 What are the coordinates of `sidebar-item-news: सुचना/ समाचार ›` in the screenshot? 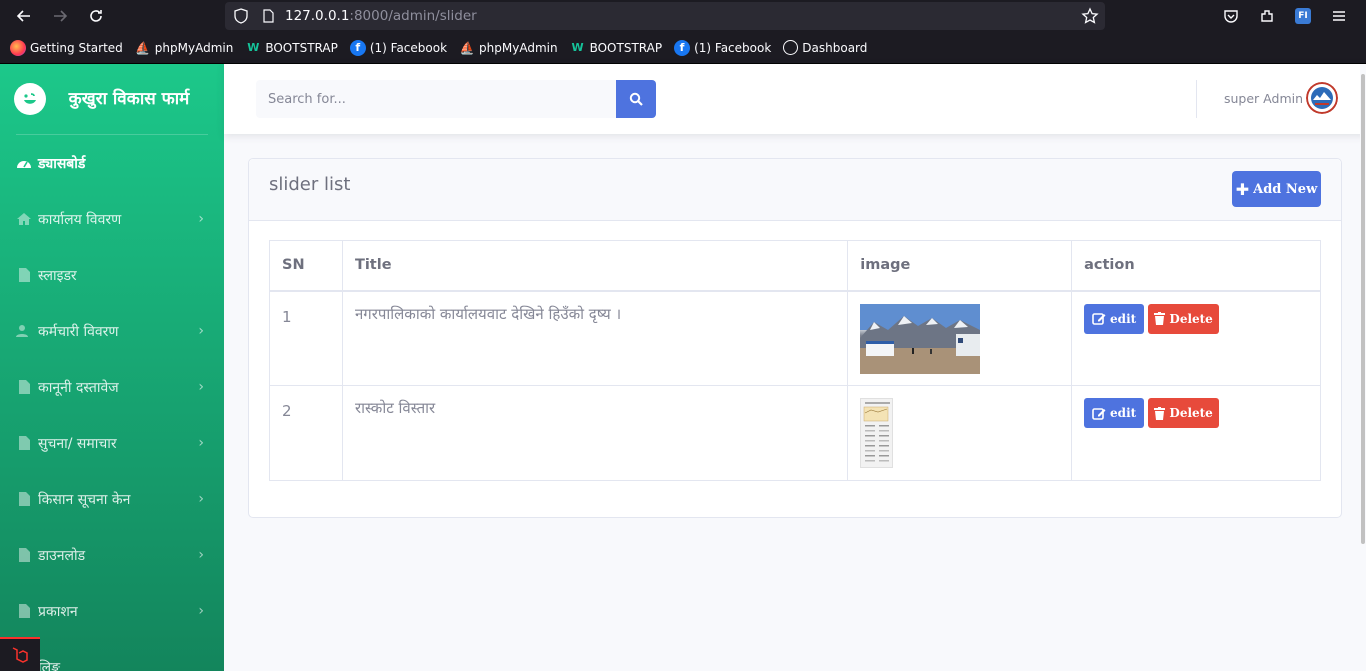 It's located at (112, 443).